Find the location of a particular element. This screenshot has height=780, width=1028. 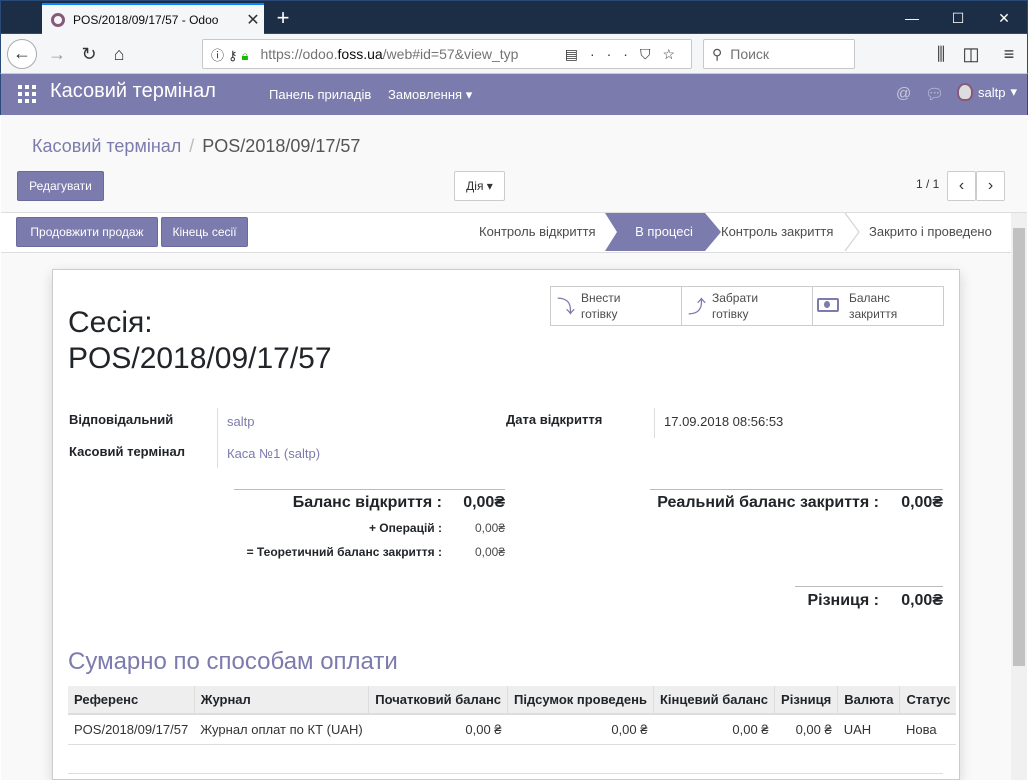

pager-value: 1 / 1 is located at coordinates (927, 184).